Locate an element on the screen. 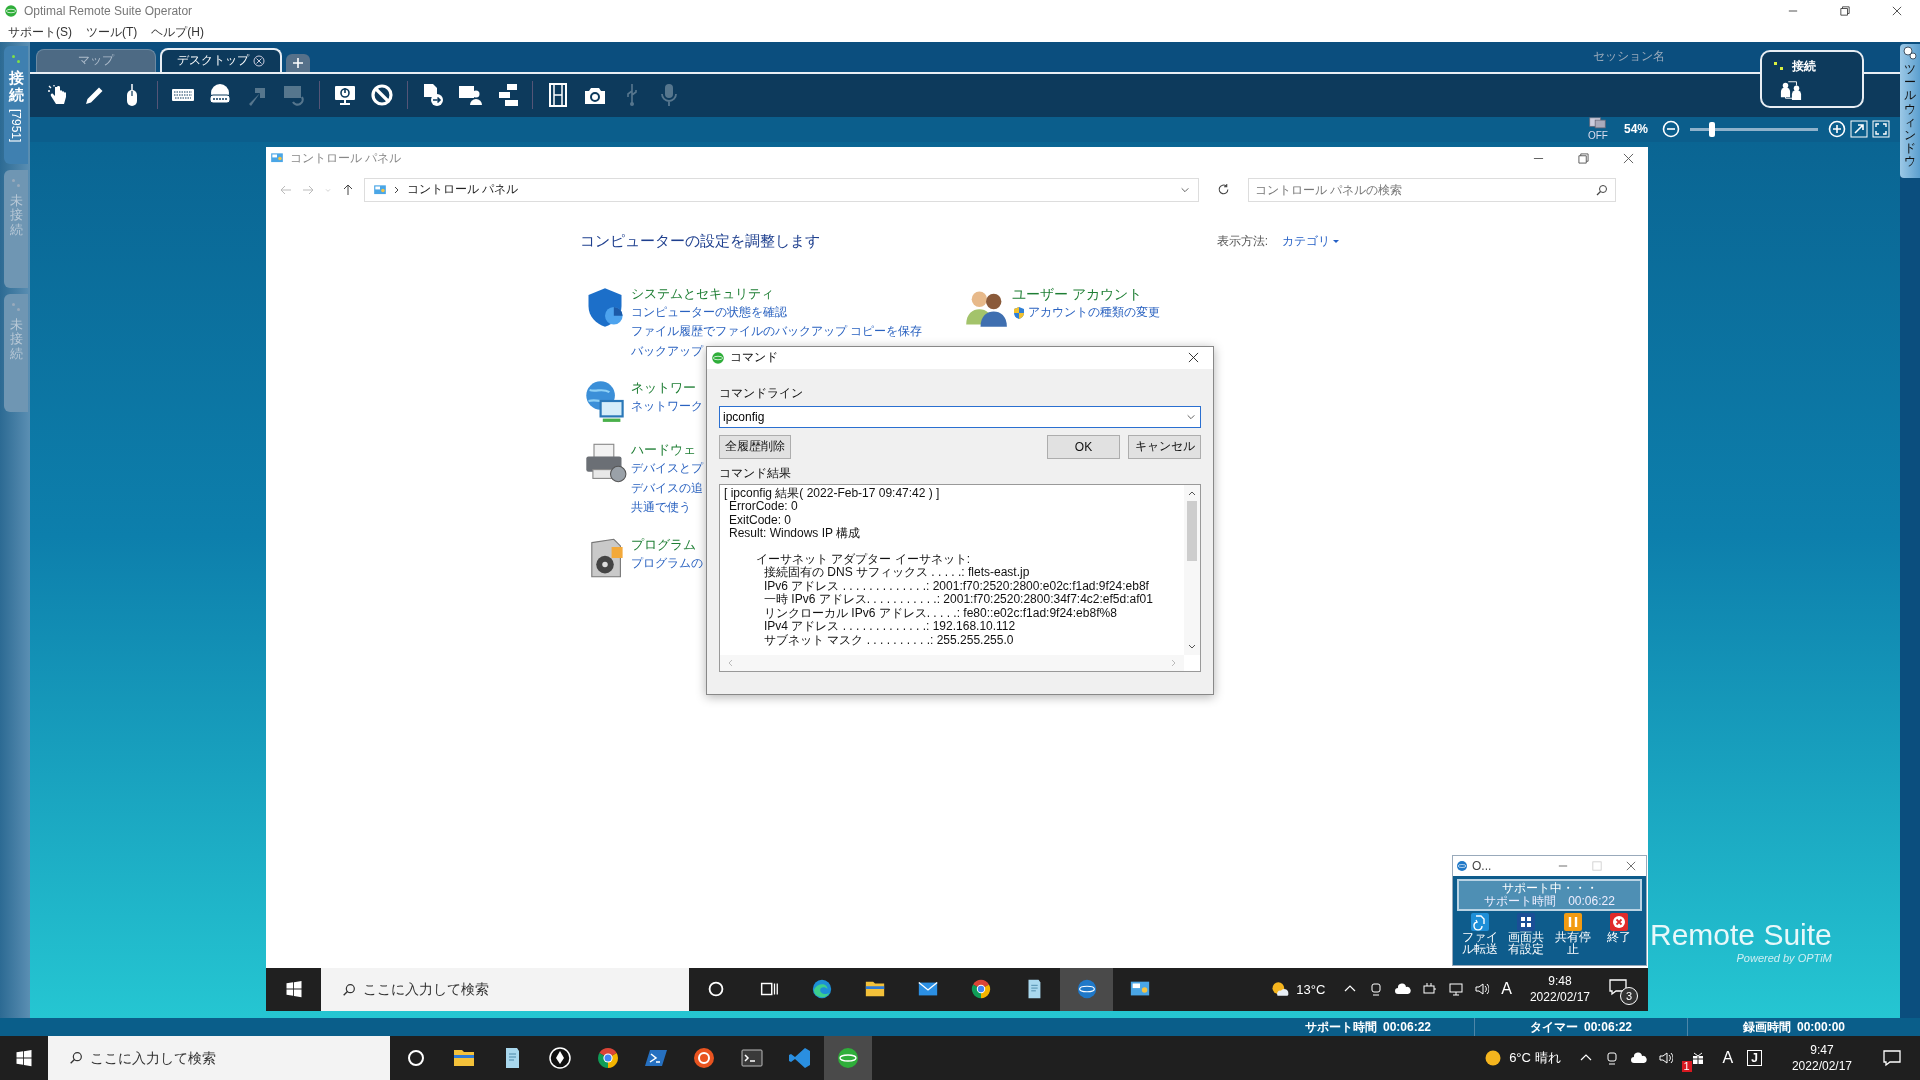  category-link: コンピューターの状態を確認 is located at coordinates (777, 312).